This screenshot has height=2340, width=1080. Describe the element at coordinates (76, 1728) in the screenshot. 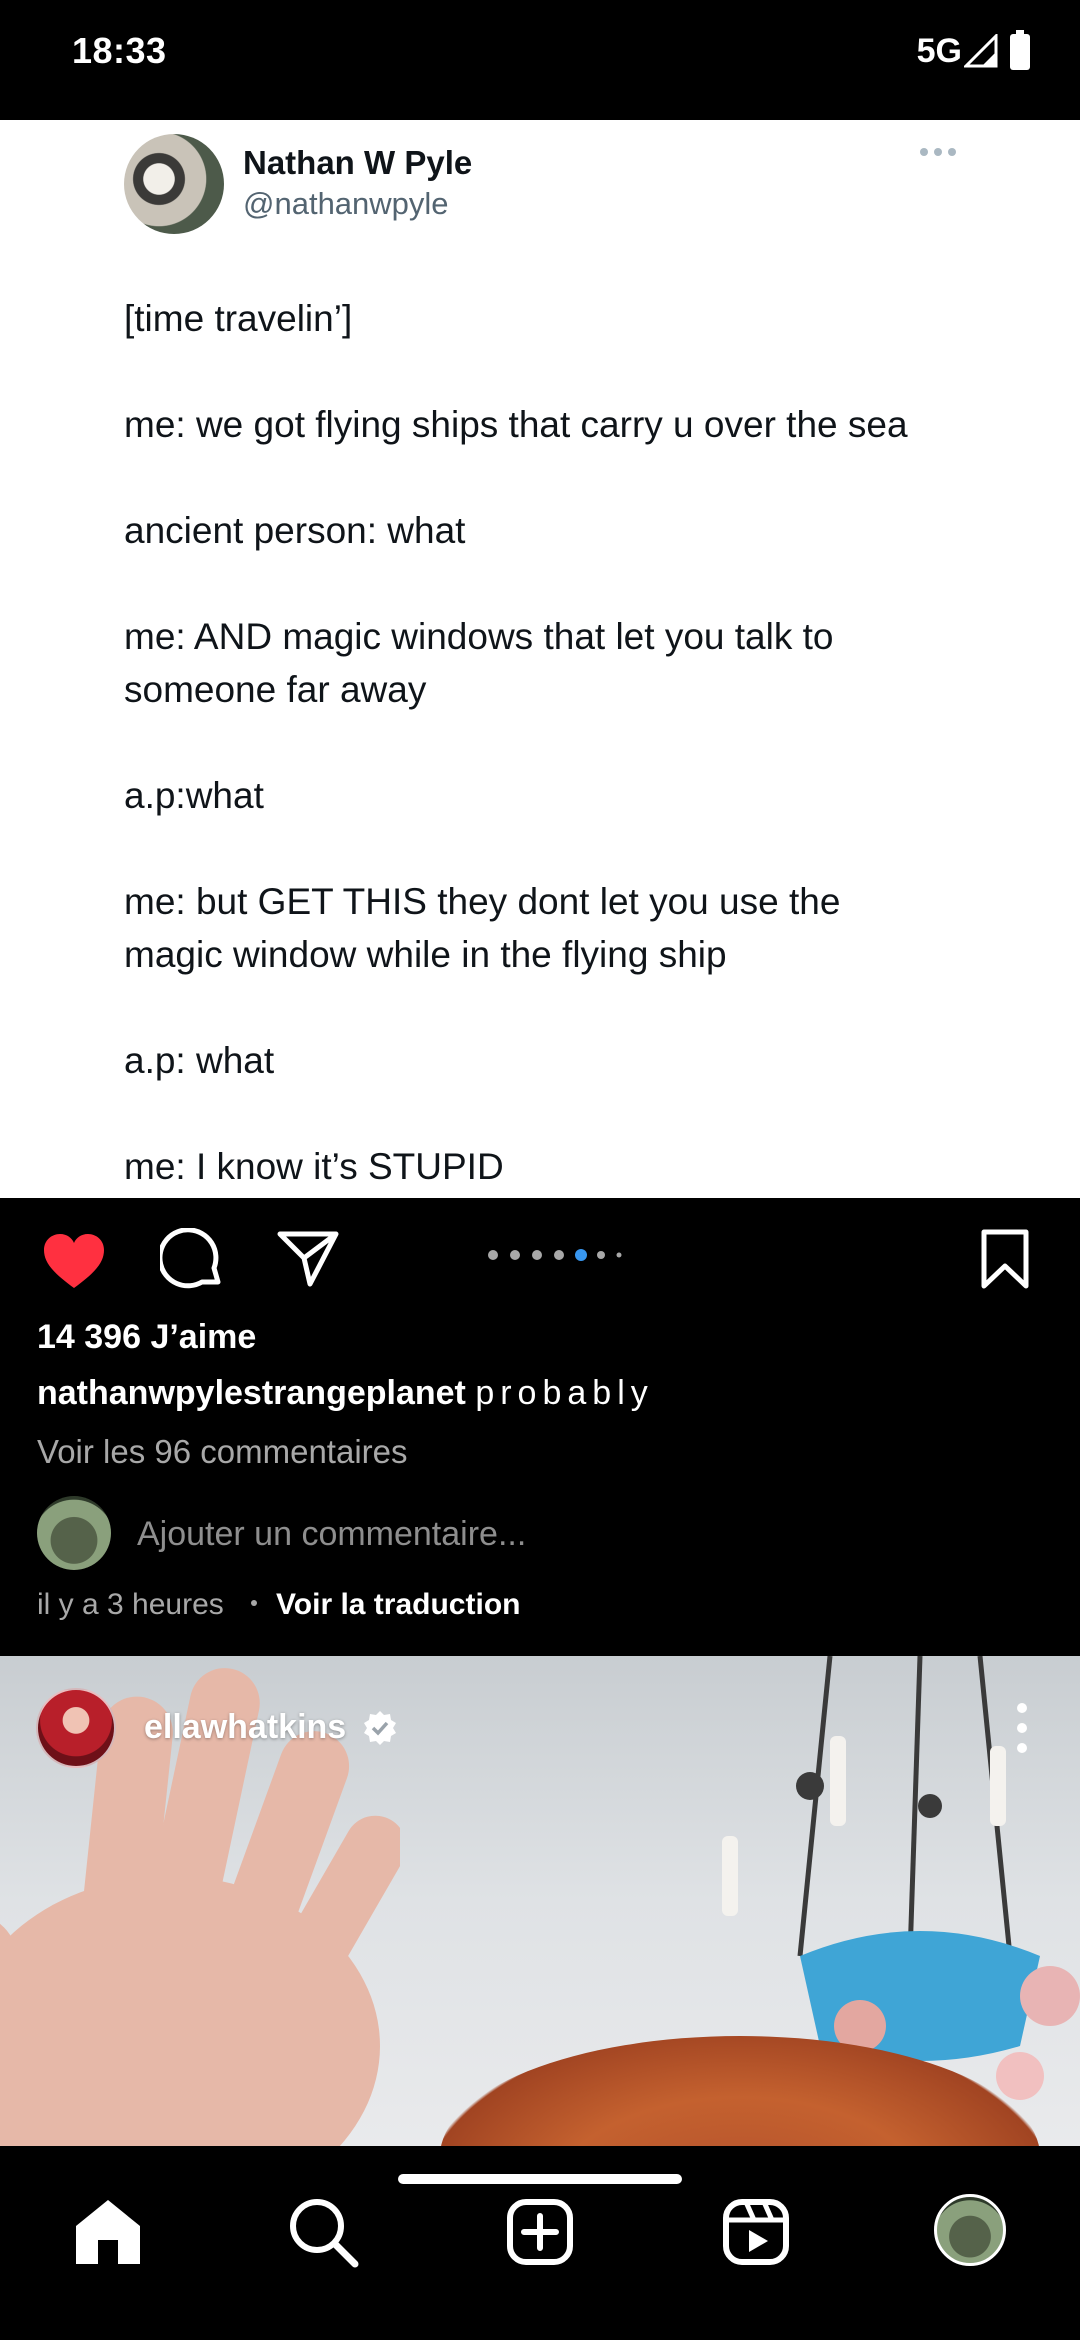

I see `next-post-avatar` at that location.